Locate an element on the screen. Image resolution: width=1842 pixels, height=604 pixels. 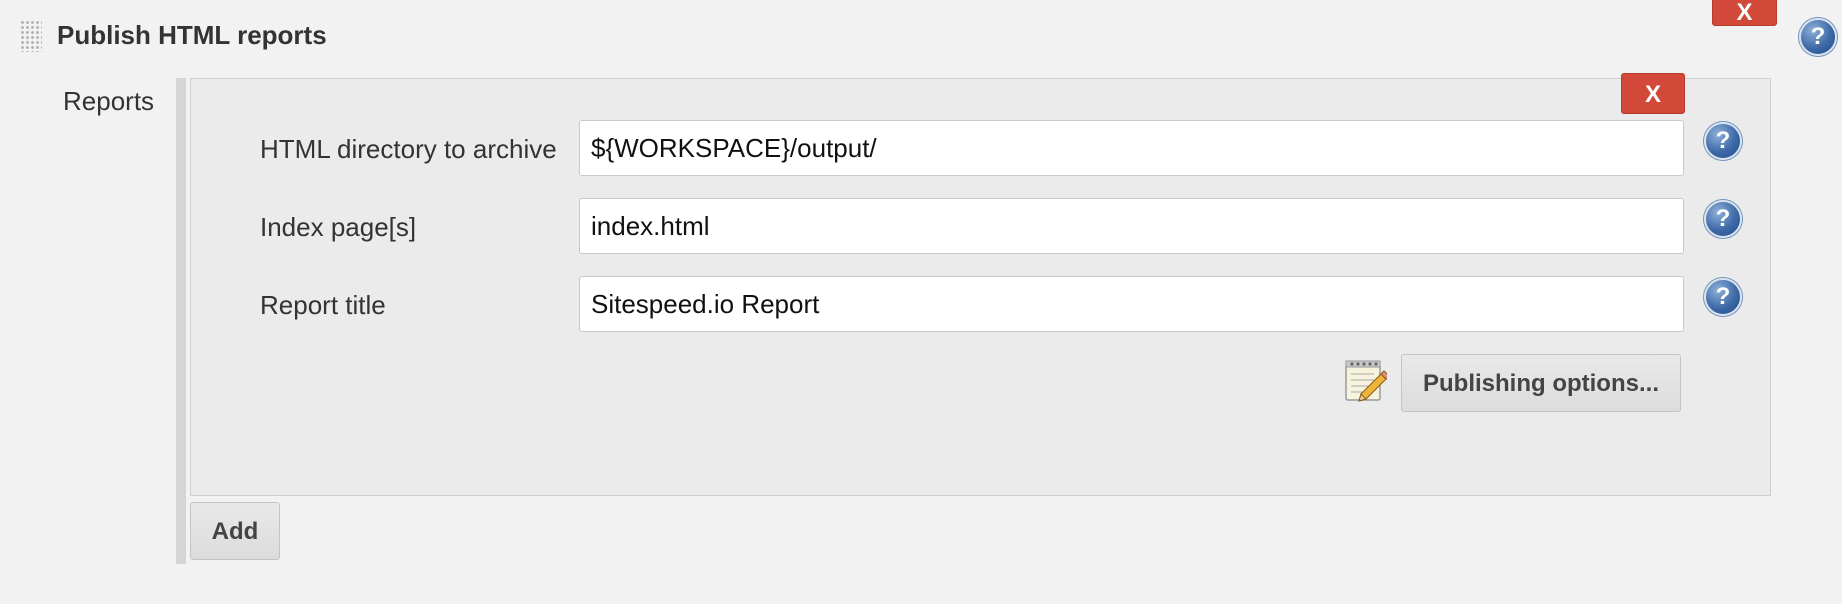
html-directory-help-icon: ? is located at coordinates (1723, 141).